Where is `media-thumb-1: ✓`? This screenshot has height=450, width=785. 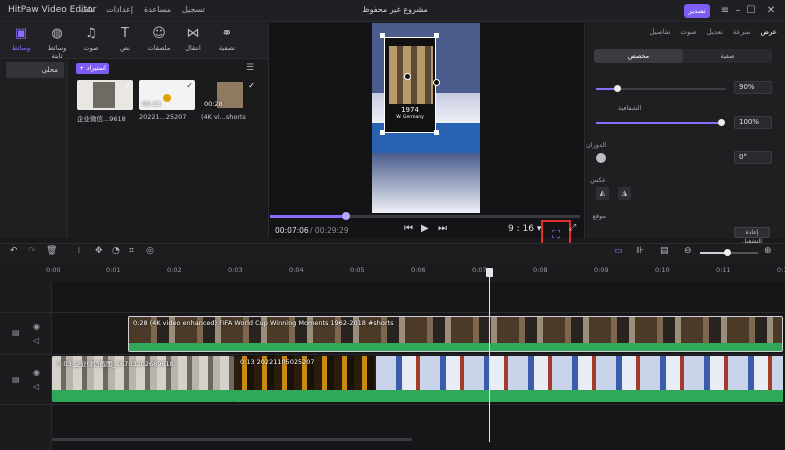 media-thumb-1: ✓ is located at coordinates (105, 95).